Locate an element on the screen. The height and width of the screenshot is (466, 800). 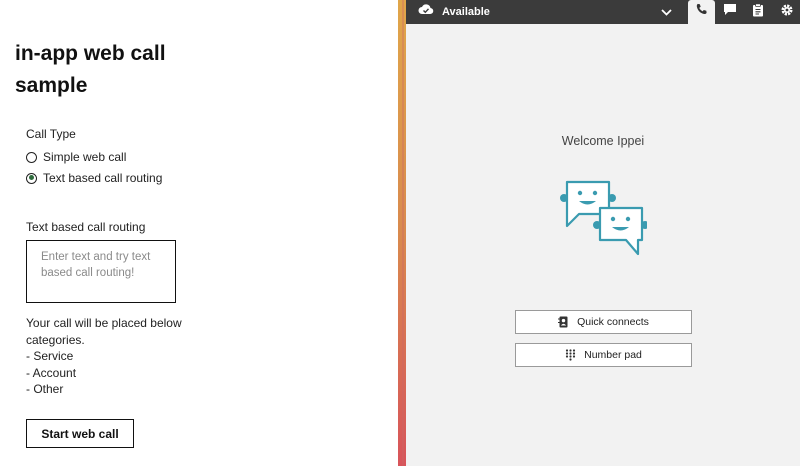
radio-label: Text based call routing is located at coordinates (103, 178).